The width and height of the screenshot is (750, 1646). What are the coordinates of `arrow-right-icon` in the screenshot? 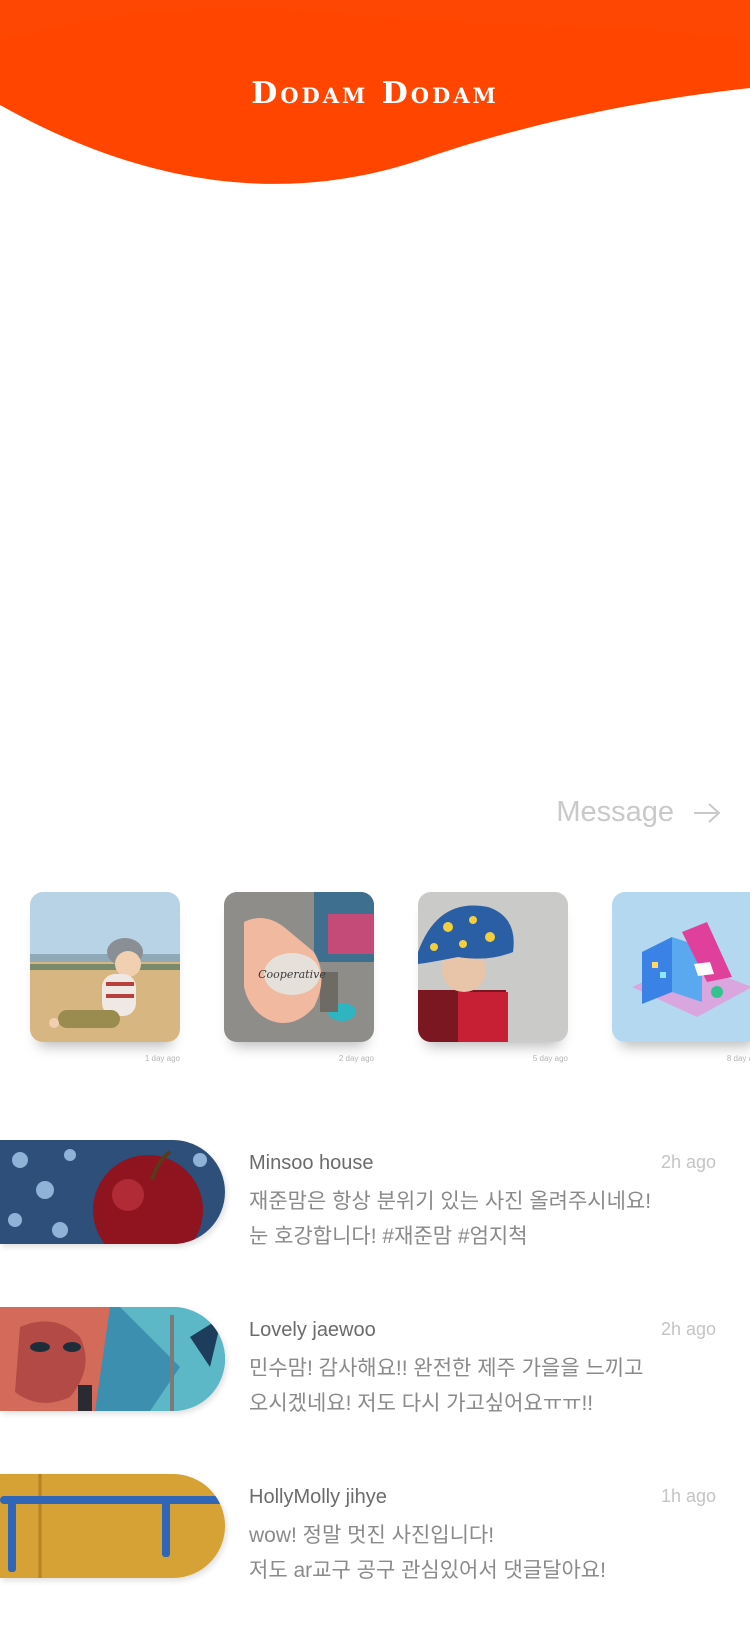 It's located at (707, 812).